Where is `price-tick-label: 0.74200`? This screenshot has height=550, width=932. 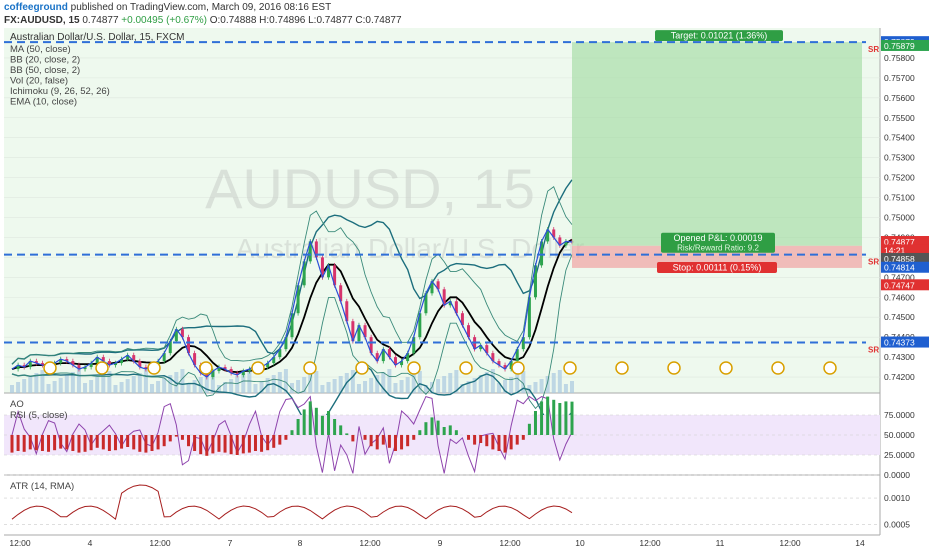 price-tick-label: 0.74200 is located at coordinates (899, 377).